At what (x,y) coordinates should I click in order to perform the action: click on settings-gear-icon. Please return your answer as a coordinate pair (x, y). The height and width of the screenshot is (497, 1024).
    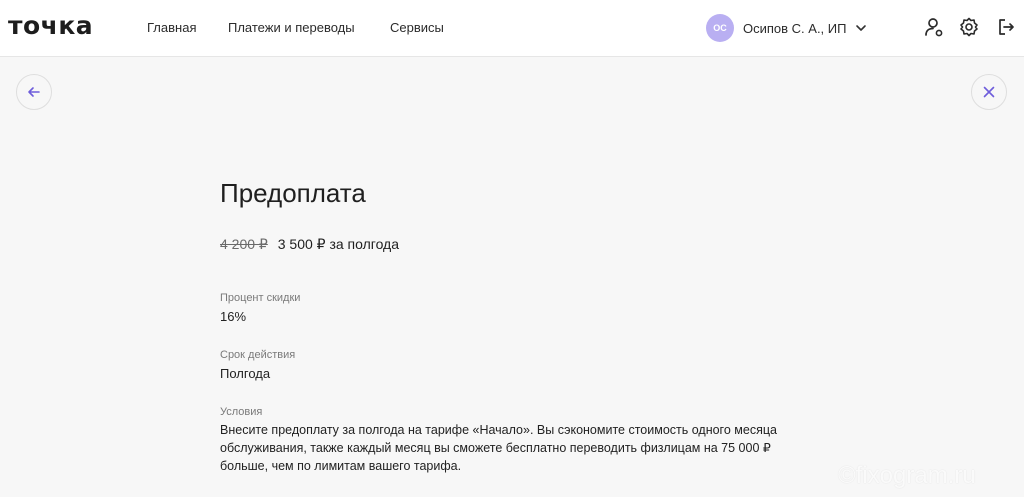
    Looking at the image, I should click on (969, 27).